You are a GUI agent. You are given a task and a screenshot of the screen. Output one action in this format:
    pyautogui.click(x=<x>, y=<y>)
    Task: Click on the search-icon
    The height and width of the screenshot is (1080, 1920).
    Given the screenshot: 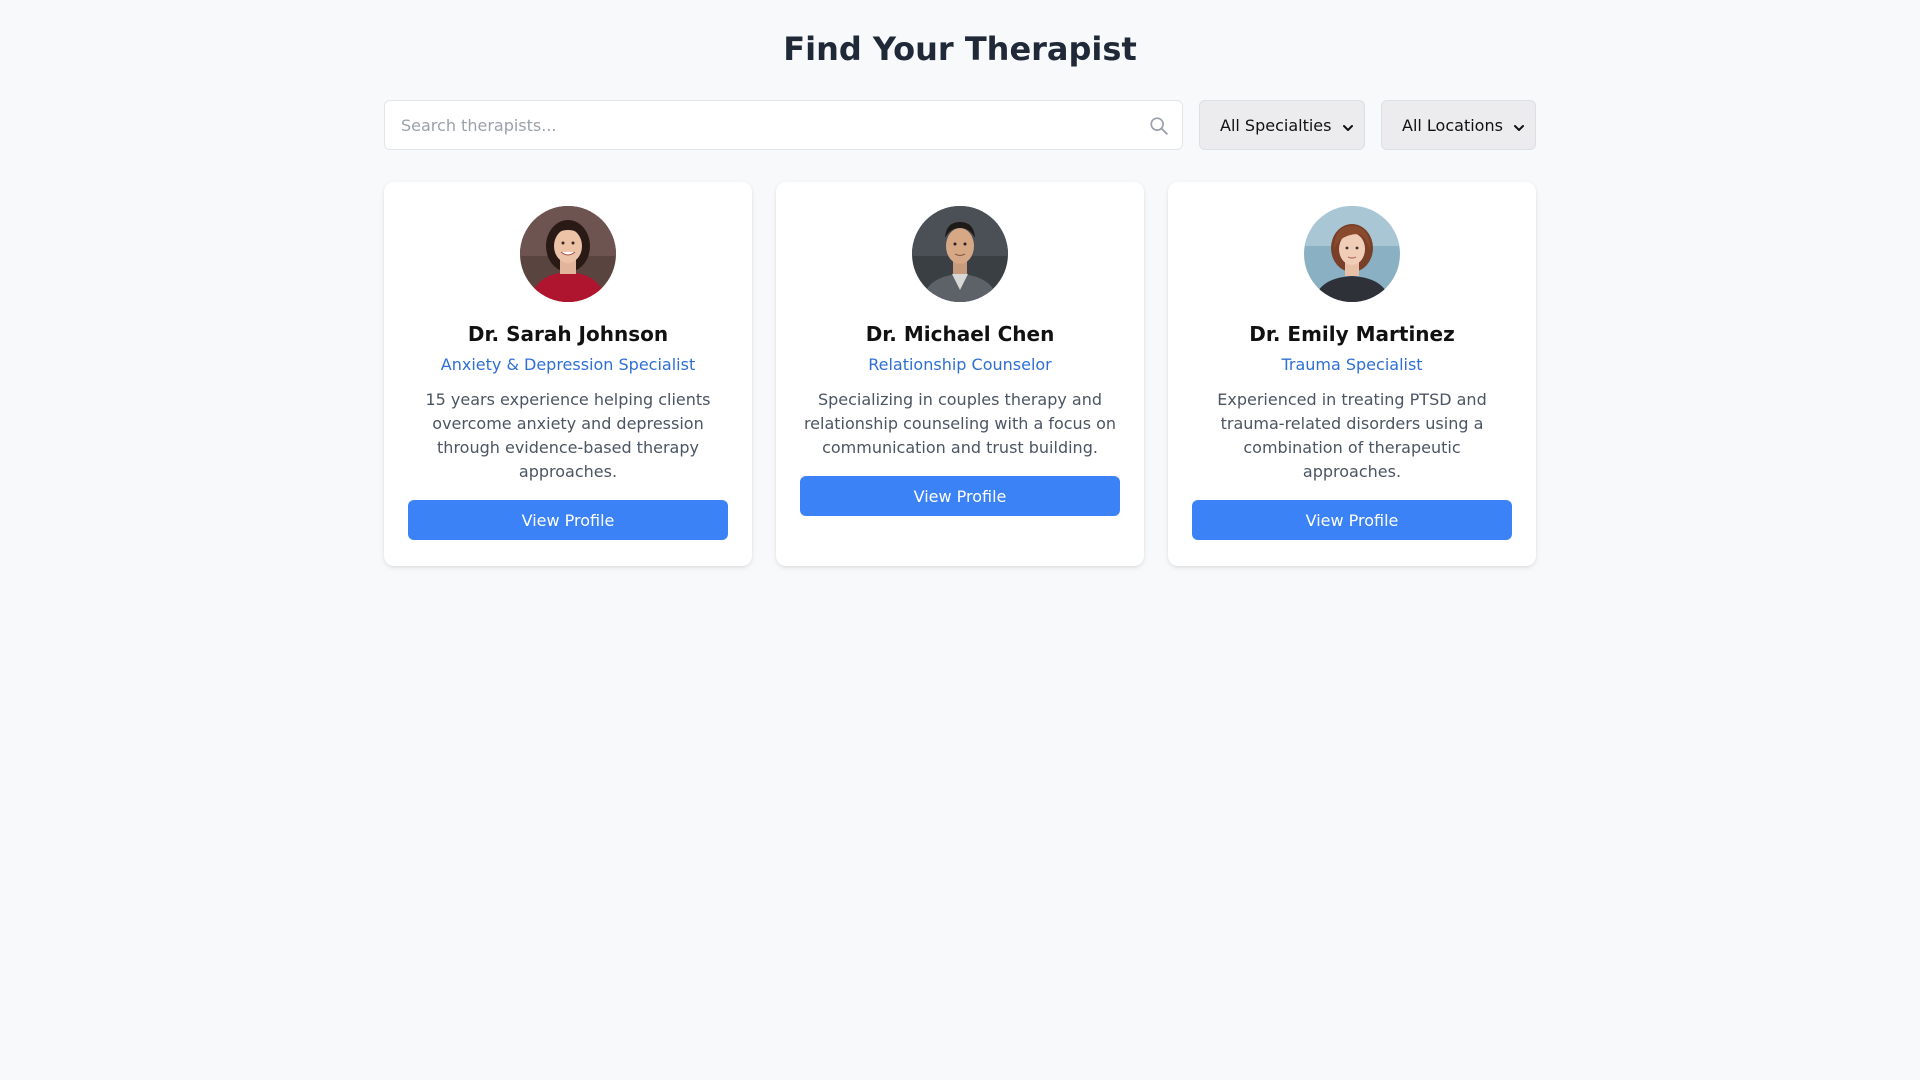 What is the action you would take?
    pyautogui.click(x=1159, y=126)
    